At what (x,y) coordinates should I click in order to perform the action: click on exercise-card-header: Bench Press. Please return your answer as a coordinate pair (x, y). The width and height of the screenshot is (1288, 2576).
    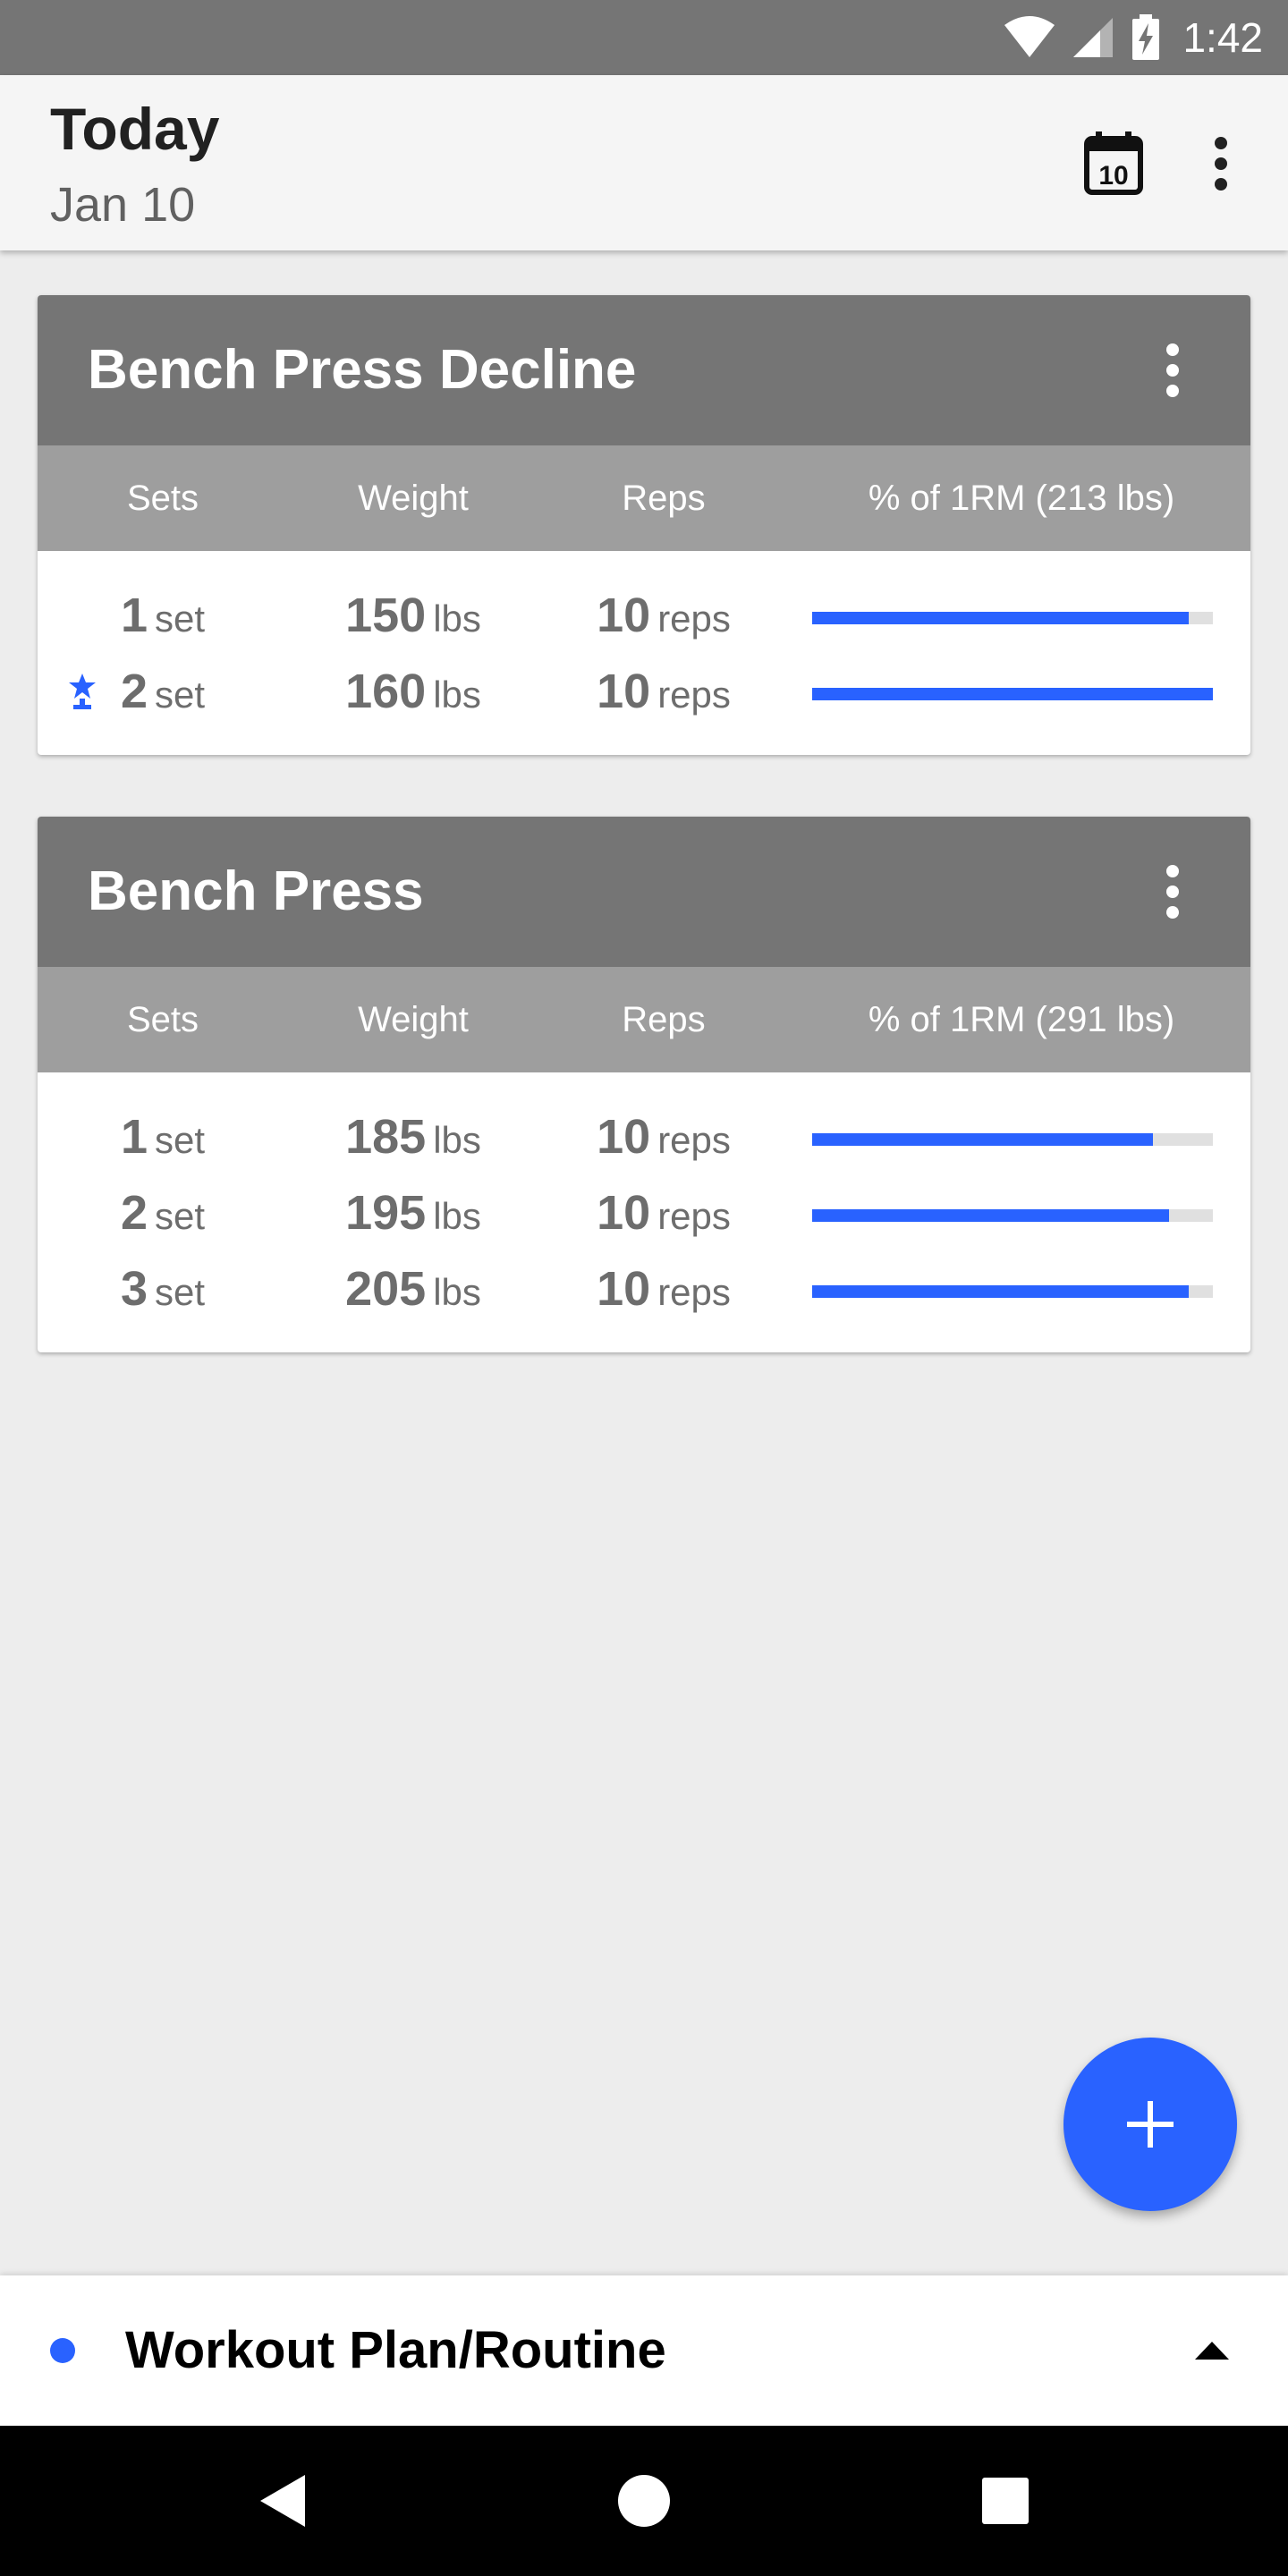
    Looking at the image, I should click on (644, 892).